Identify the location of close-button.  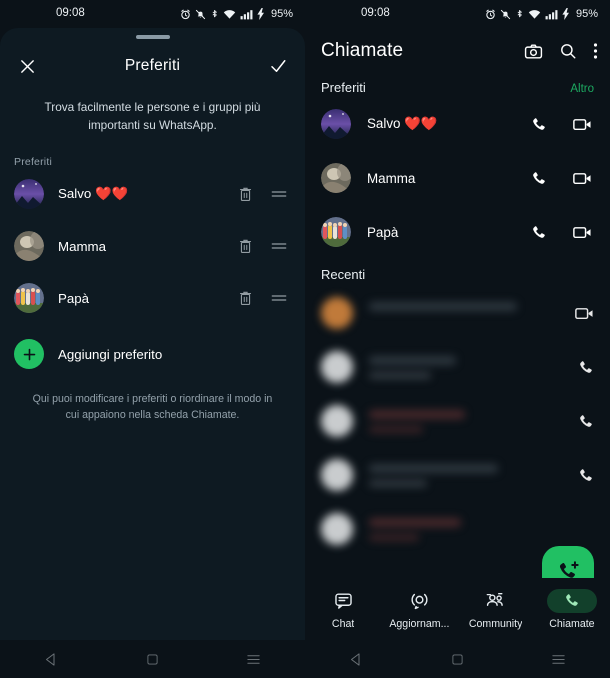
(27, 66).